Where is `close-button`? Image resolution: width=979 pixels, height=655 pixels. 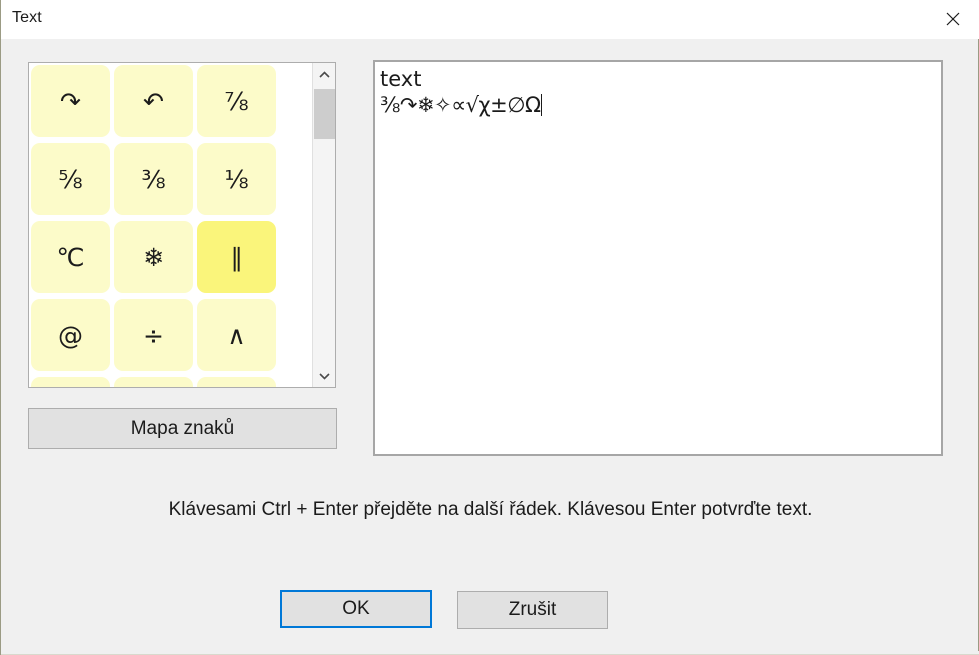 close-button is located at coordinates (952, 19).